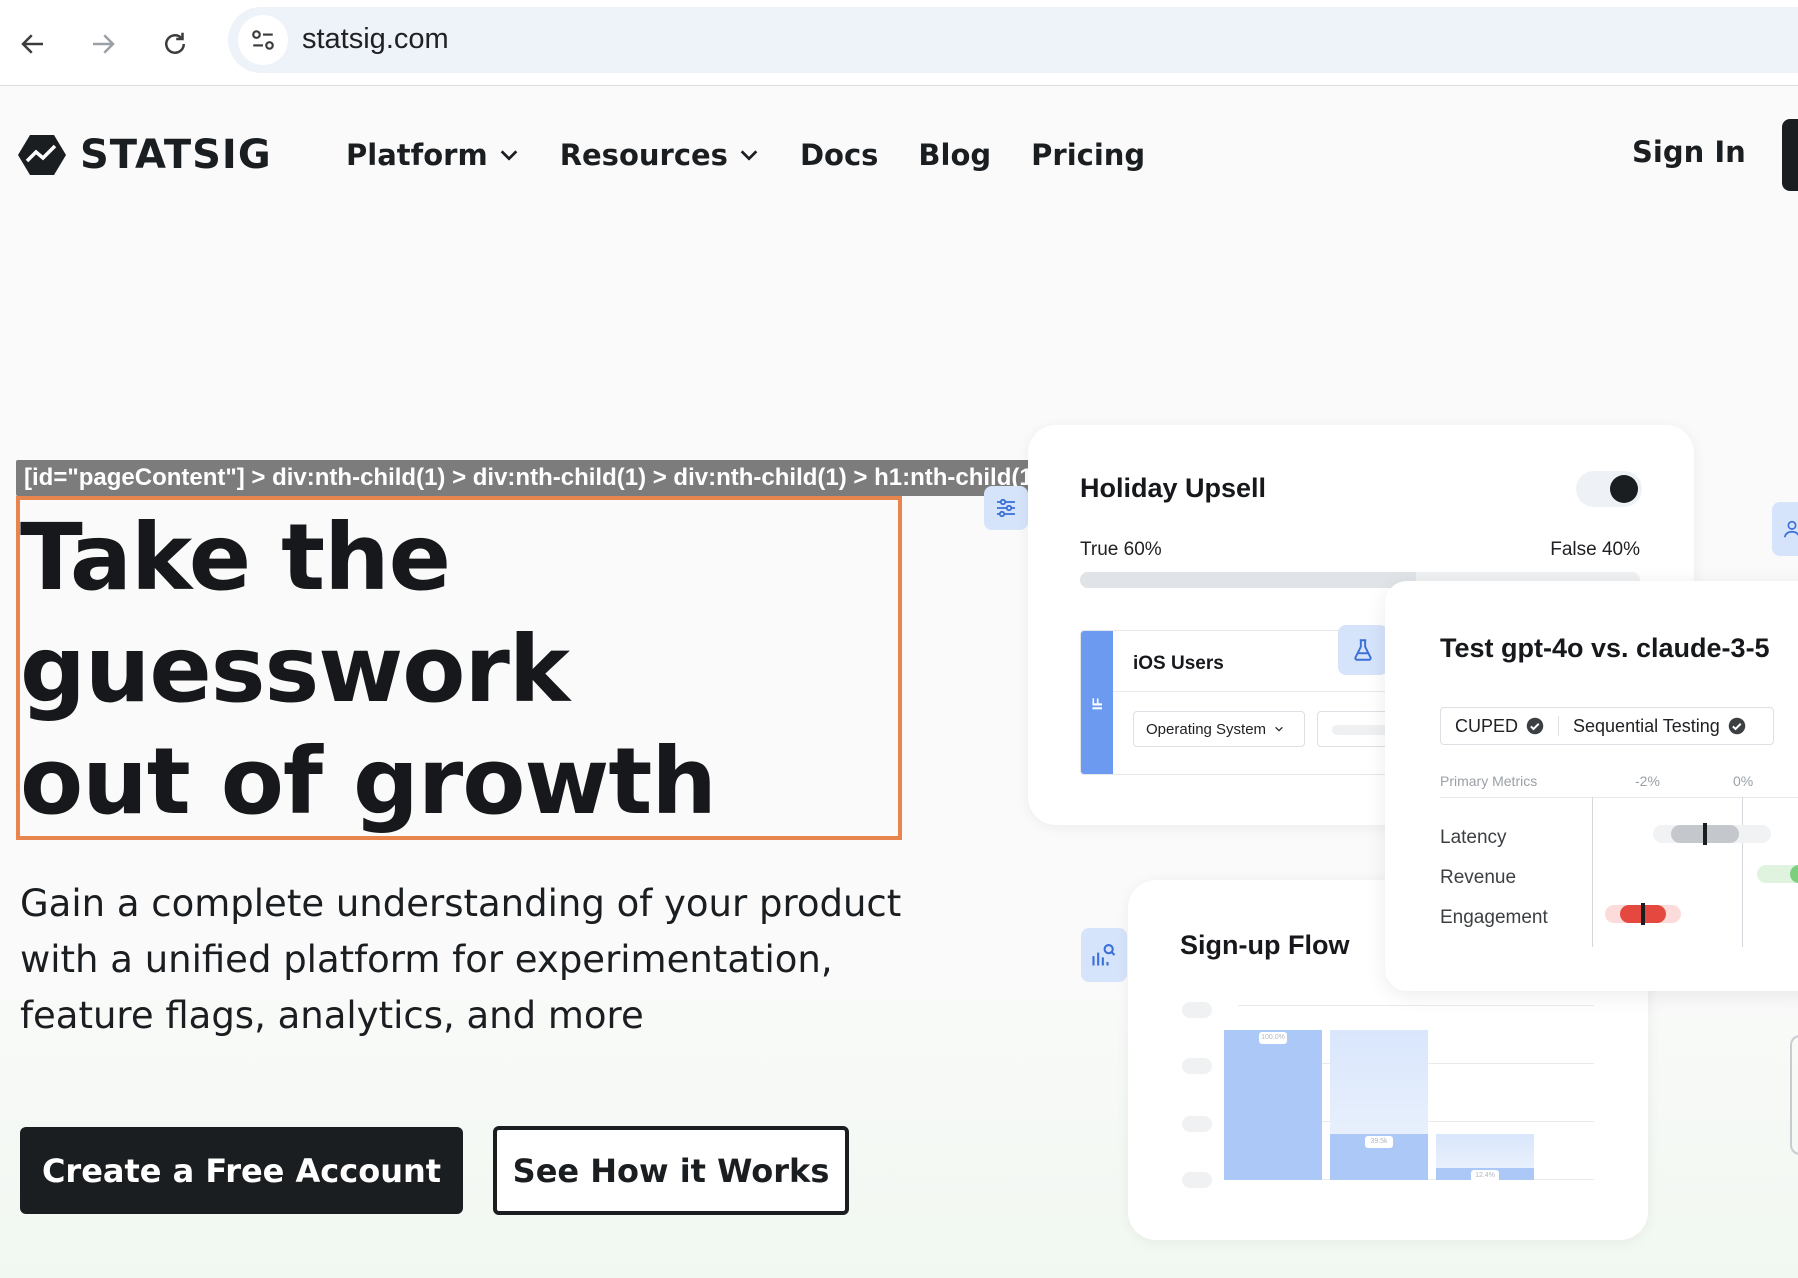 This screenshot has width=1798, height=1278. I want to click on nav-platform: Platform, so click(433, 155).